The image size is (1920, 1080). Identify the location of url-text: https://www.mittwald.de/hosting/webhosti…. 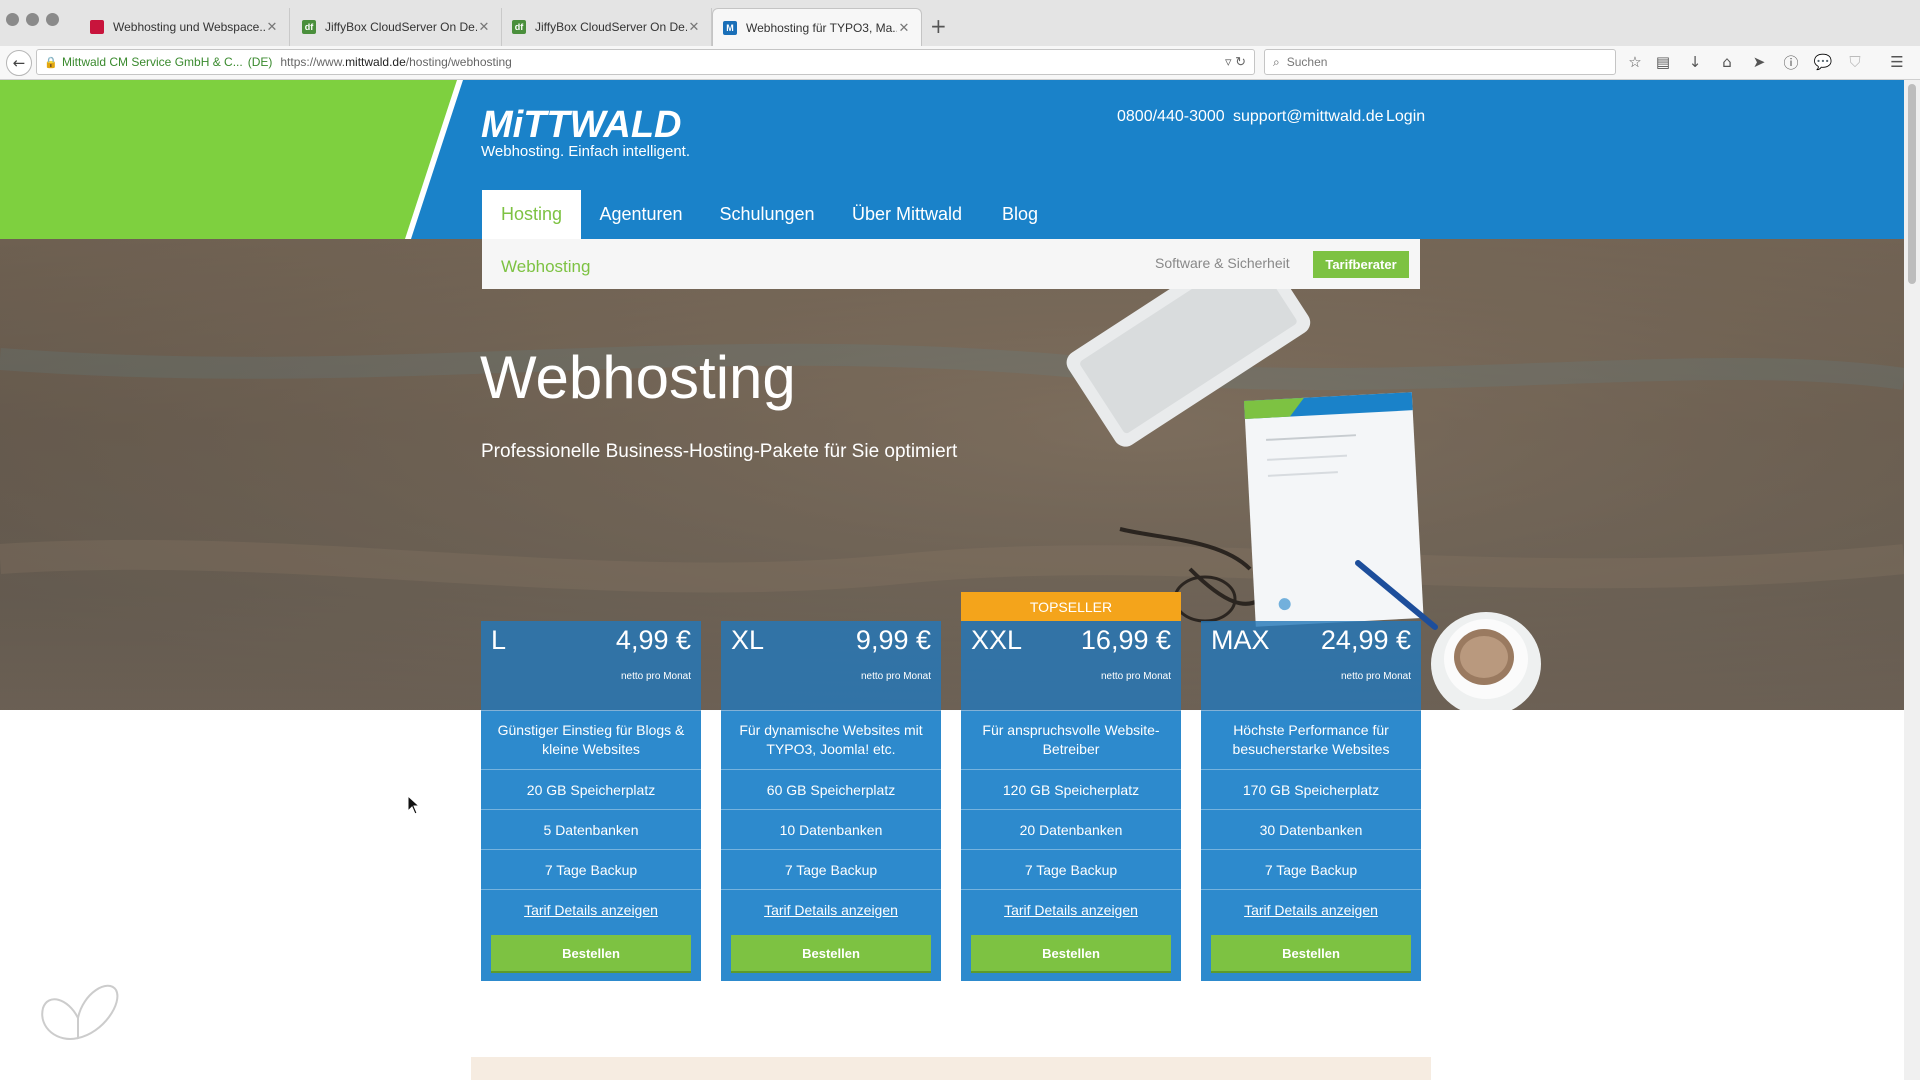
(396, 62).